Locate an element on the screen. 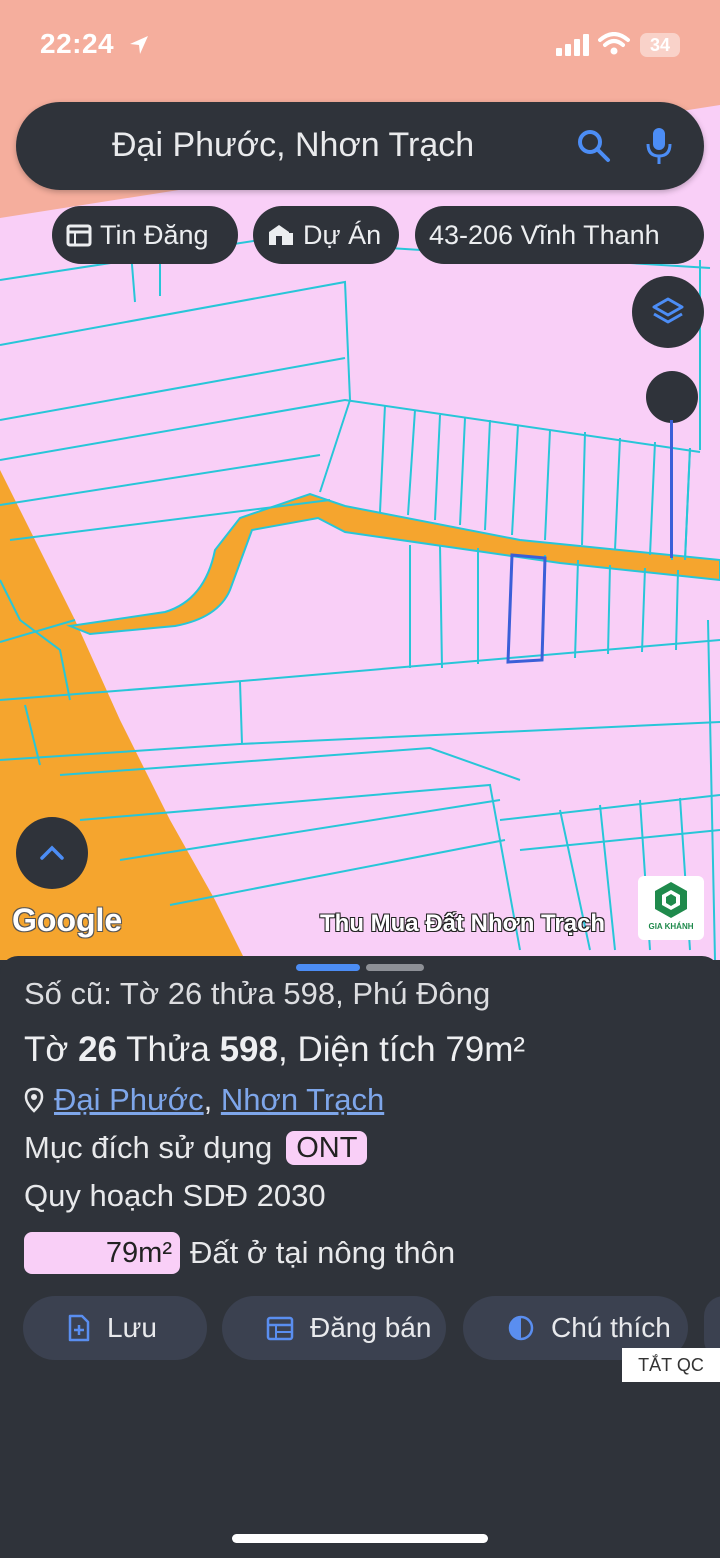 The width and height of the screenshot is (720, 1558). legend-swatch: 79m² is located at coordinates (102, 1253).